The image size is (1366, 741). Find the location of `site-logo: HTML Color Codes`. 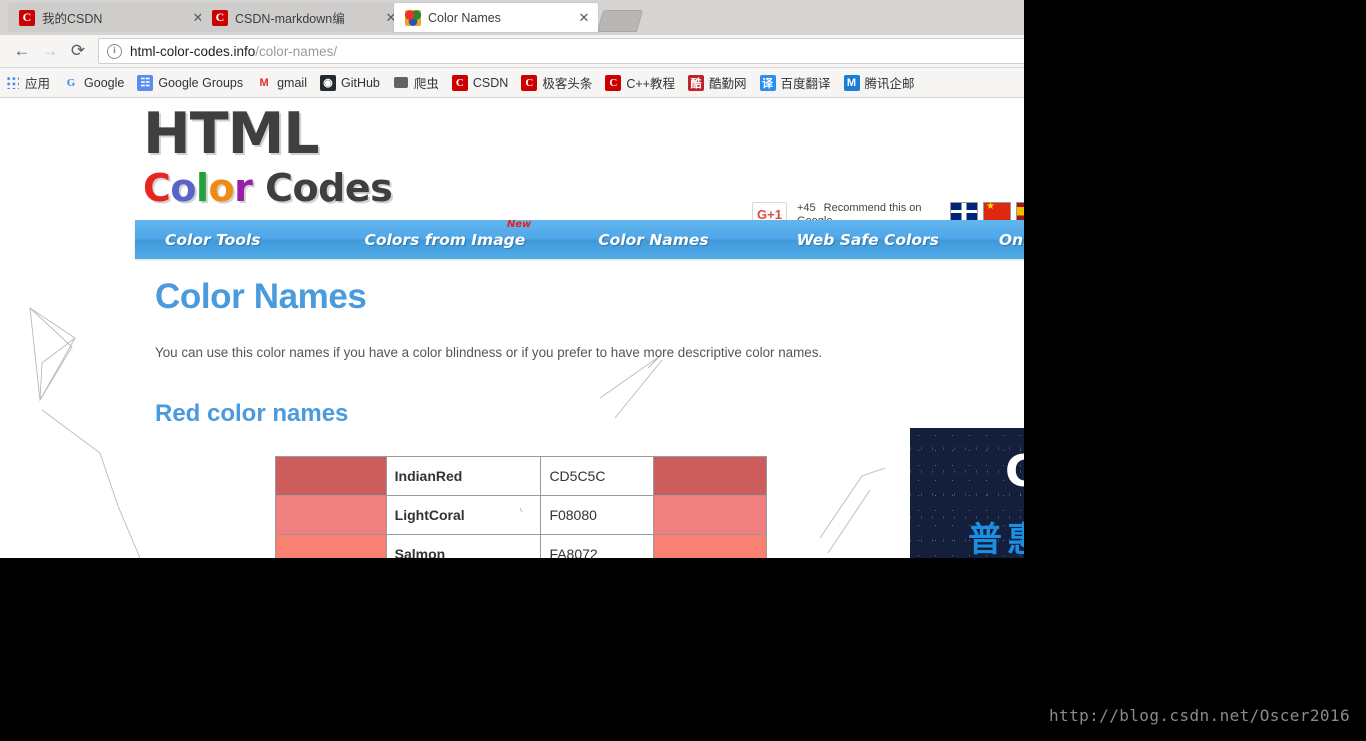

site-logo: HTML Color Codes is located at coordinates (268, 155).